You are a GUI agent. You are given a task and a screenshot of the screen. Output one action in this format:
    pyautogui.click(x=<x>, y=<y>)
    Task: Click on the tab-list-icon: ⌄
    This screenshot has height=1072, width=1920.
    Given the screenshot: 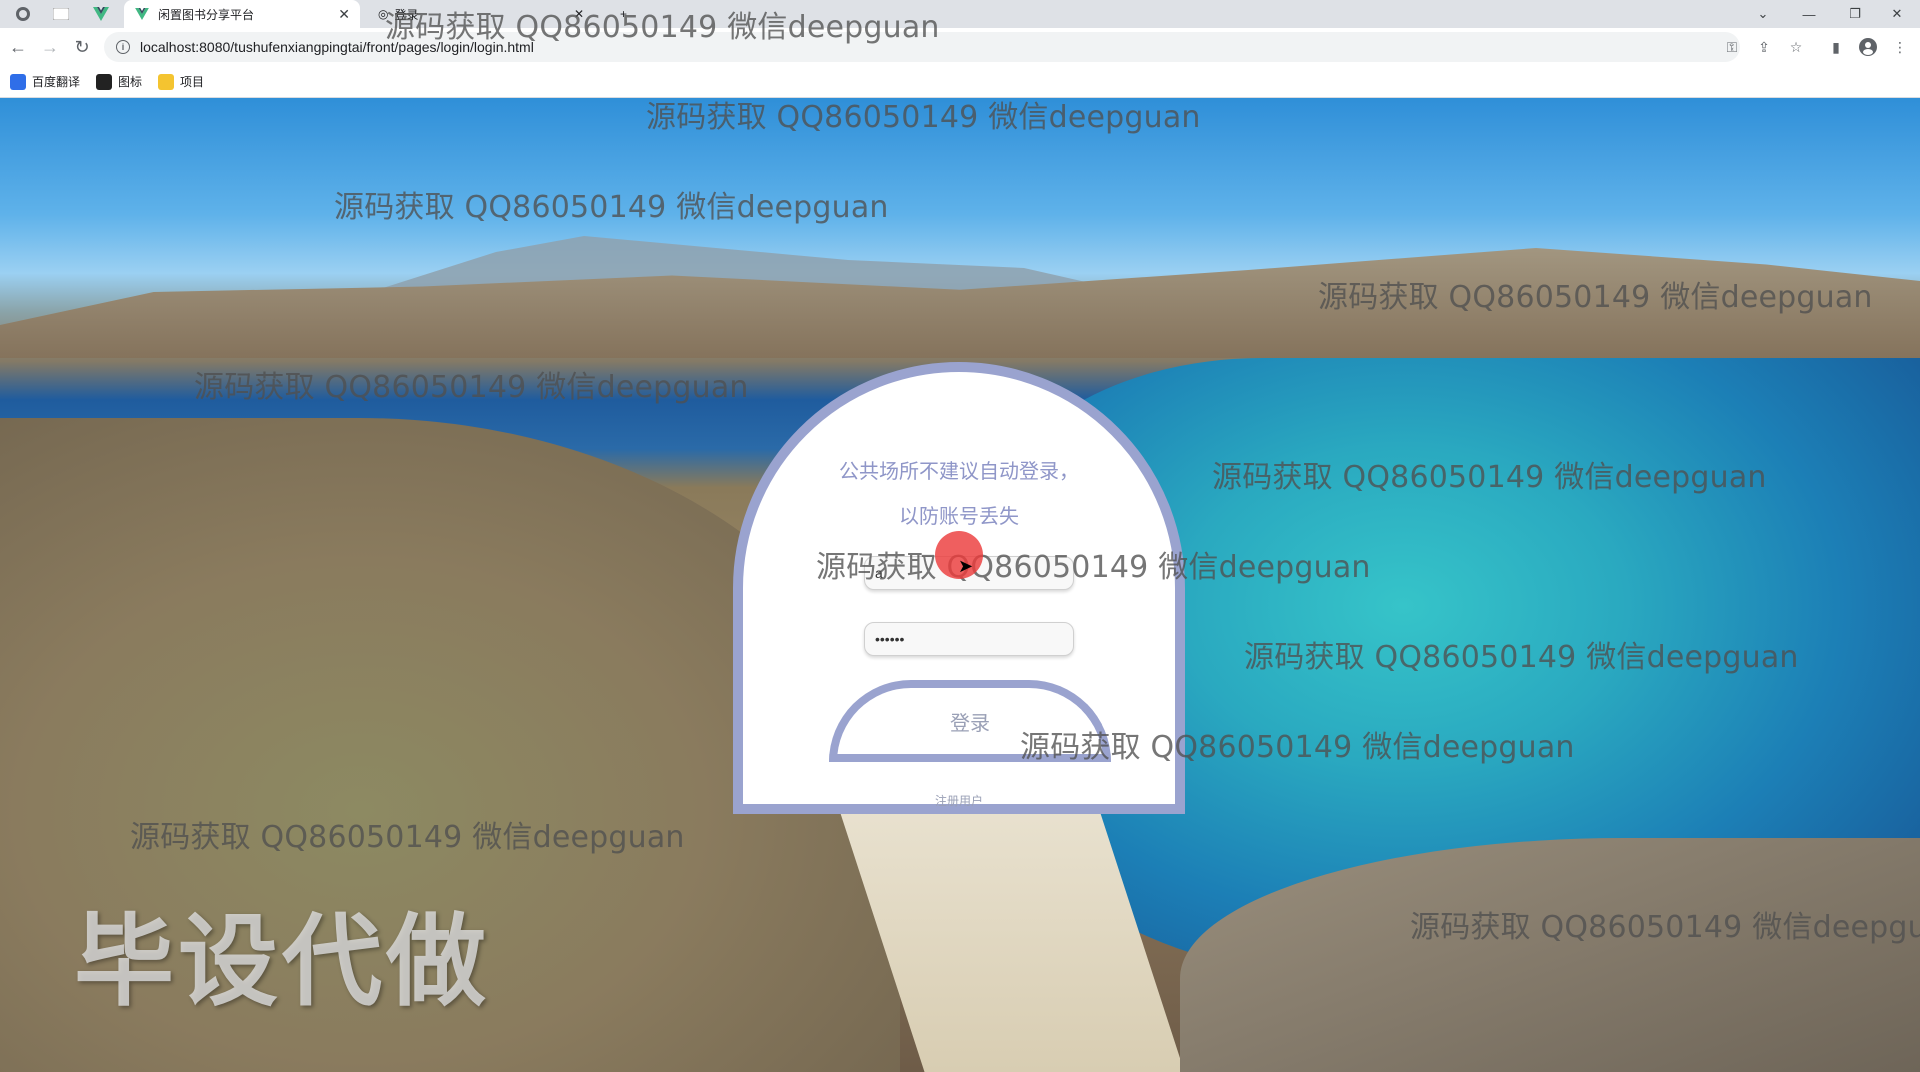 What is the action you would take?
    pyautogui.click(x=1763, y=14)
    